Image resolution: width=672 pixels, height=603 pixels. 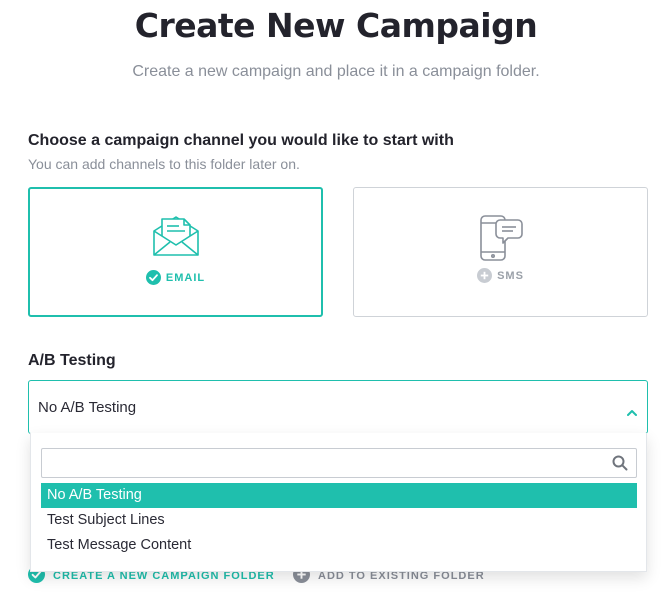 I want to click on ab-testing-label: A/B Testing, so click(x=72, y=360).